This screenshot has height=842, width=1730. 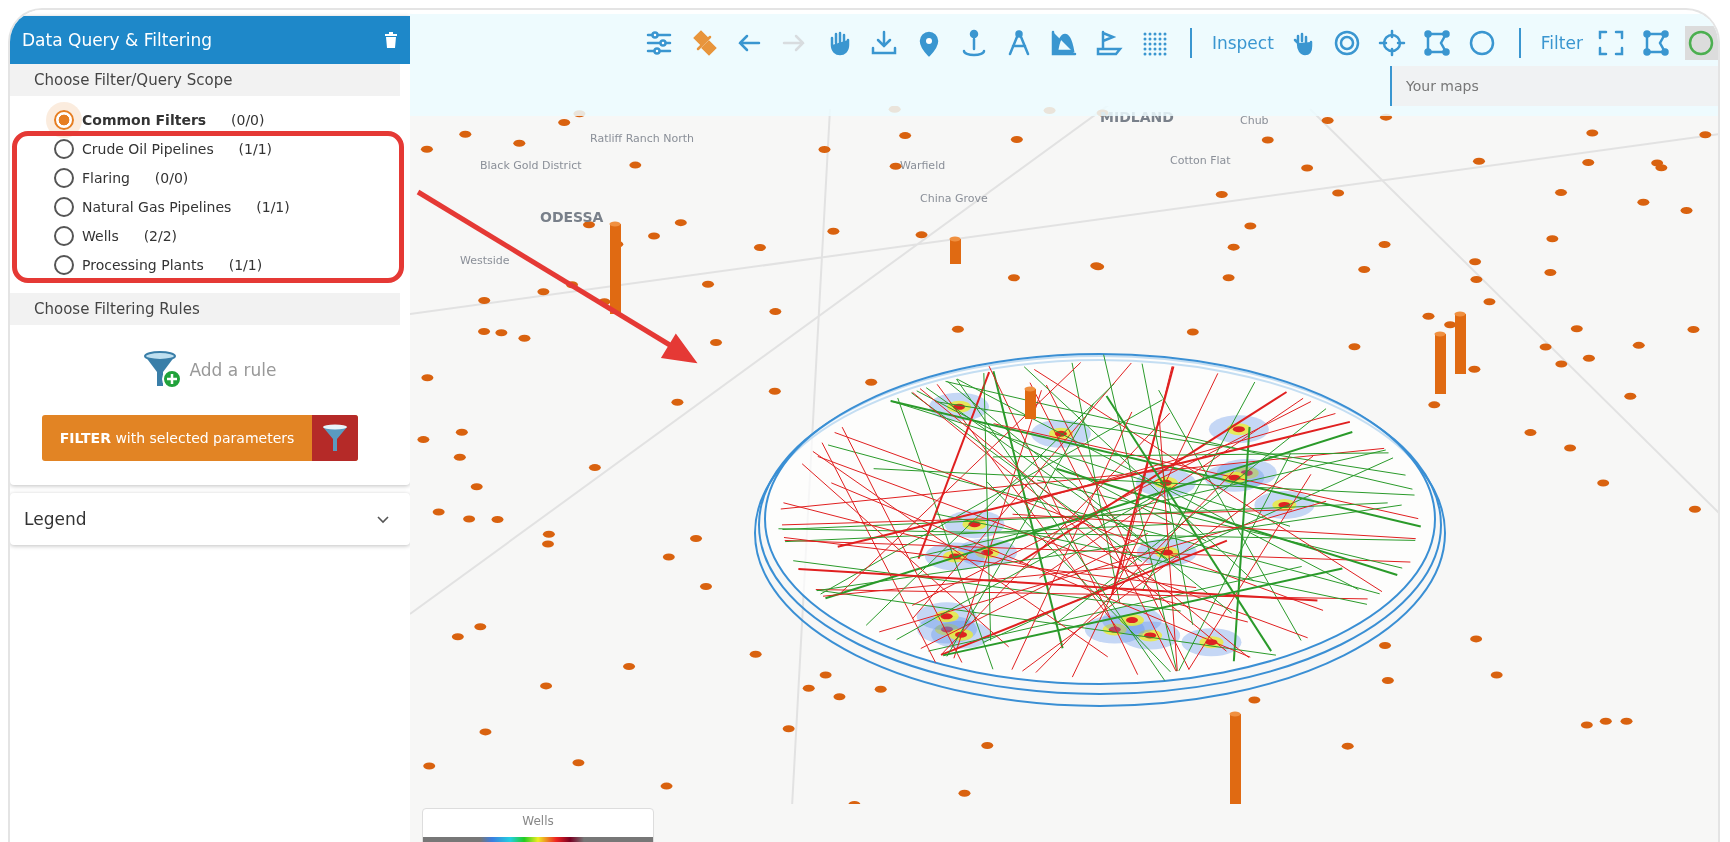 What do you see at coordinates (232, 120) in the screenshot?
I see `scope-radio-option: Common Filters (0/0)` at bounding box center [232, 120].